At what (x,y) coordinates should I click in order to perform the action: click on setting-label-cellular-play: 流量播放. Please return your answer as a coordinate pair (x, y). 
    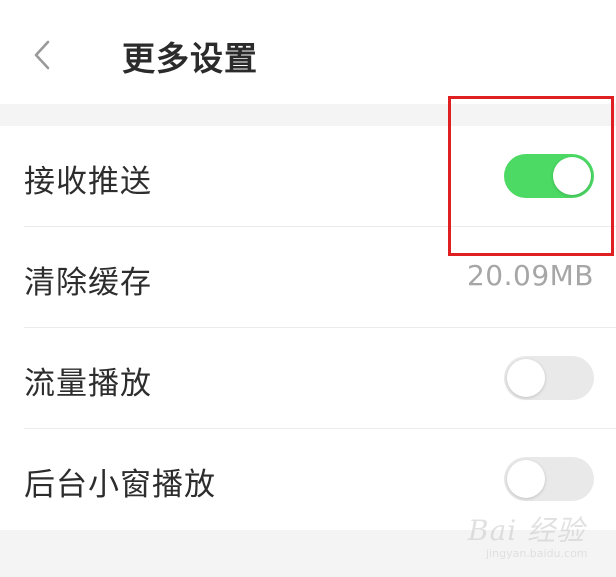
    Looking at the image, I should click on (88, 384).